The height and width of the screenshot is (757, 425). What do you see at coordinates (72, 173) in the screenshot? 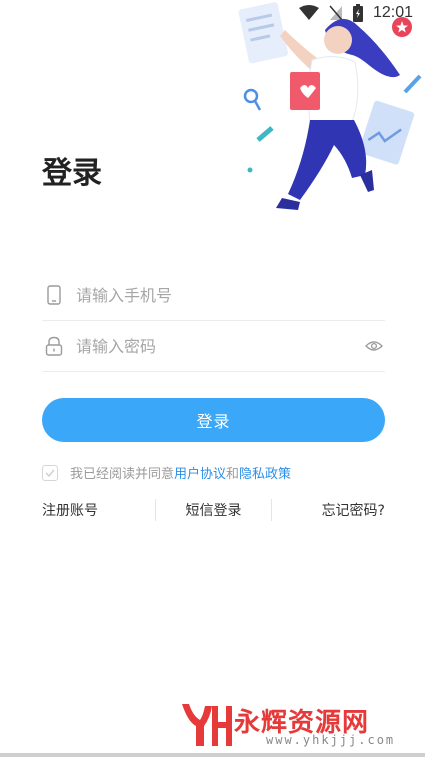
I see `page-title: 登录` at bounding box center [72, 173].